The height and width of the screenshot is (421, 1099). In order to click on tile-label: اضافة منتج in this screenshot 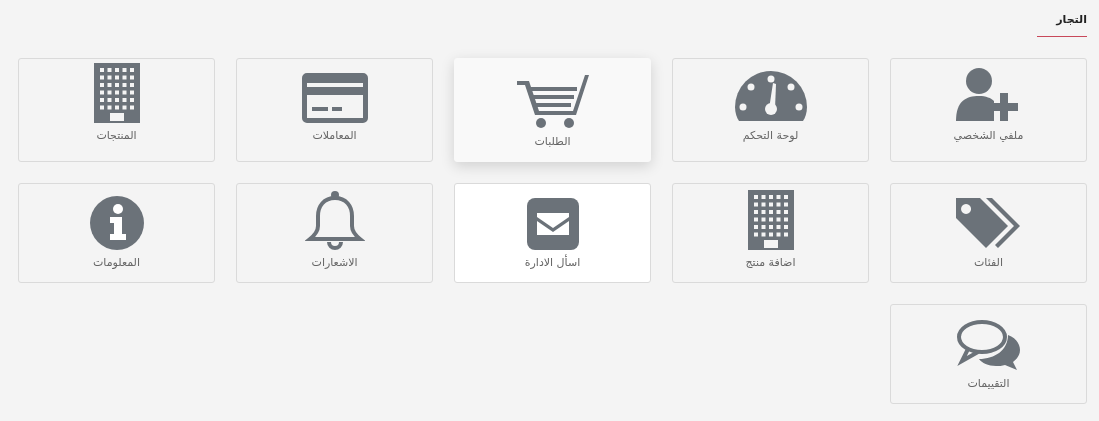, I will do `click(770, 263)`.